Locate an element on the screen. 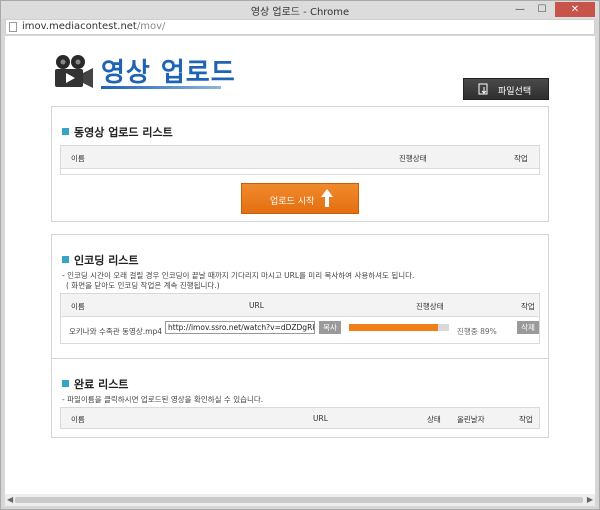 The width and height of the screenshot is (600, 510). encoding-panel-title: 인코딩 리스트 is located at coordinates (100, 260).